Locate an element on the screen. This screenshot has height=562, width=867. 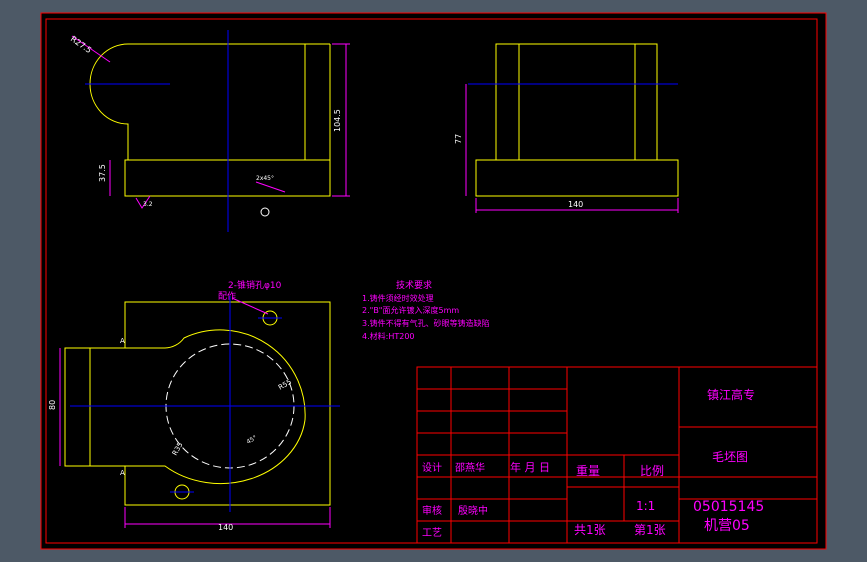
tb-date-label: 年 月 日 is located at coordinates (530, 467).